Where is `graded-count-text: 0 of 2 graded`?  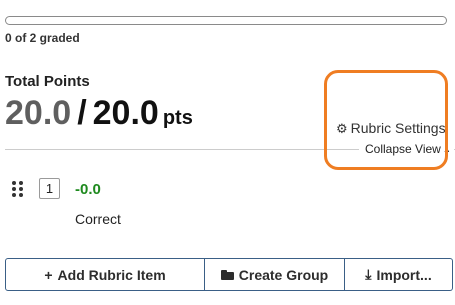
graded-count-text: 0 of 2 graded is located at coordinates (42, 38).